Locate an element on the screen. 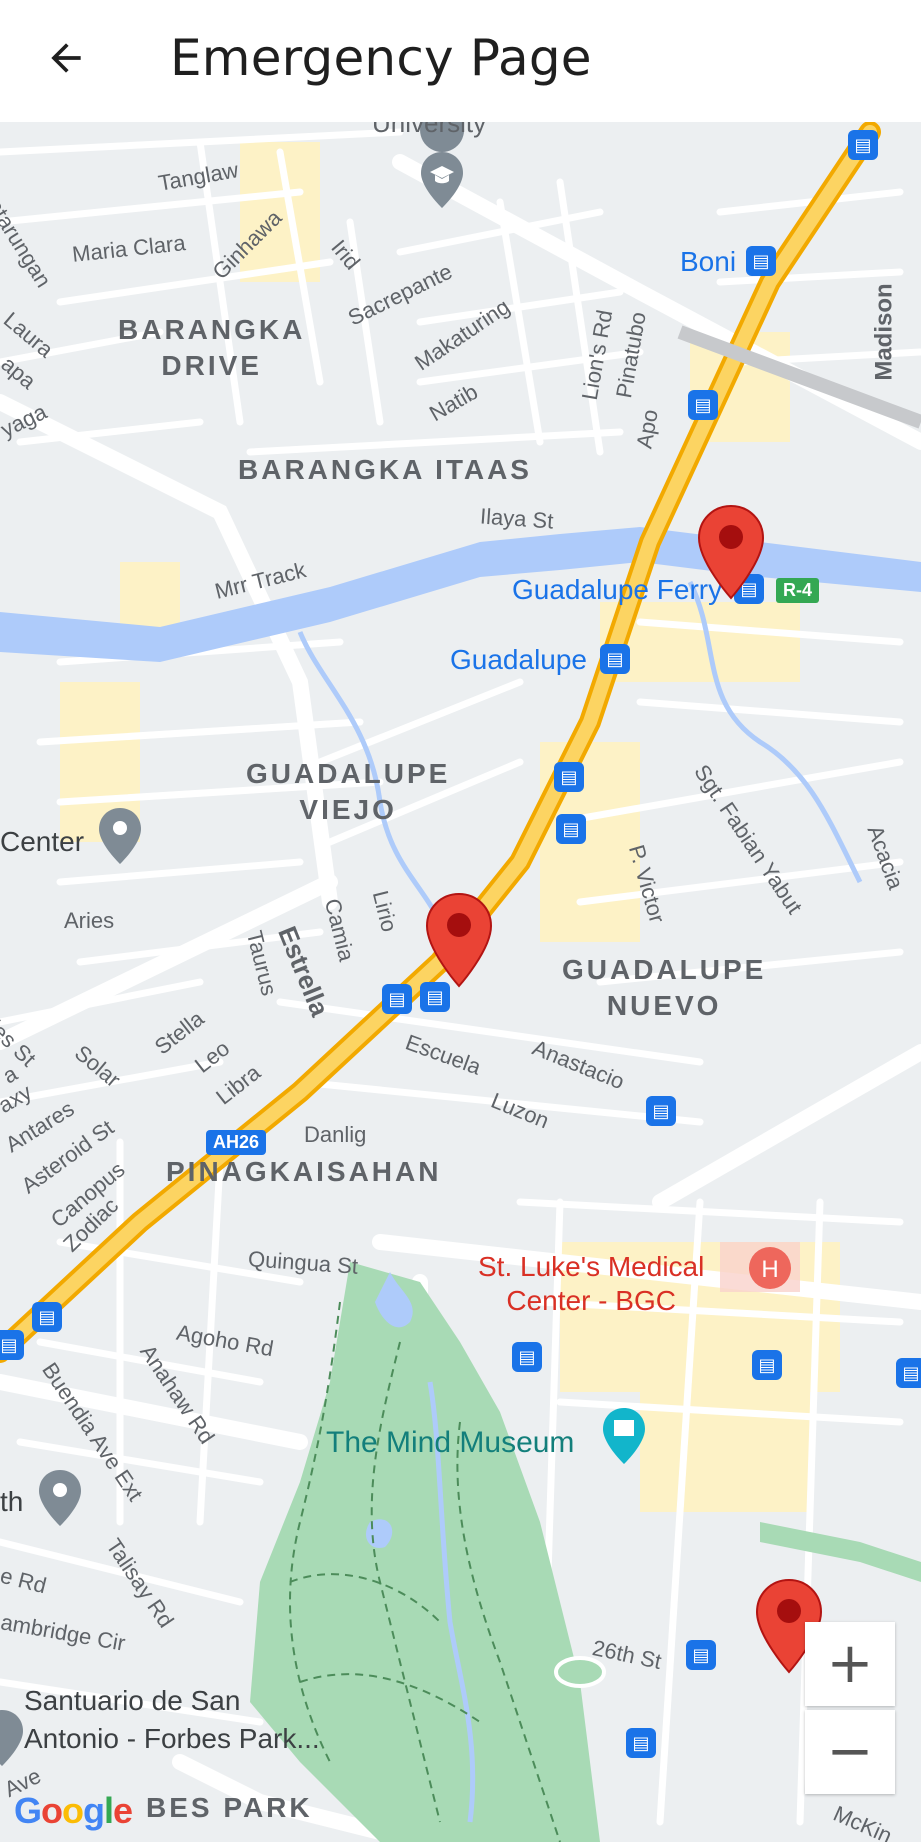 This screenshot has height=1842, width=921. area-bes-park: BES PARK is located at coordinates (229, 1807).